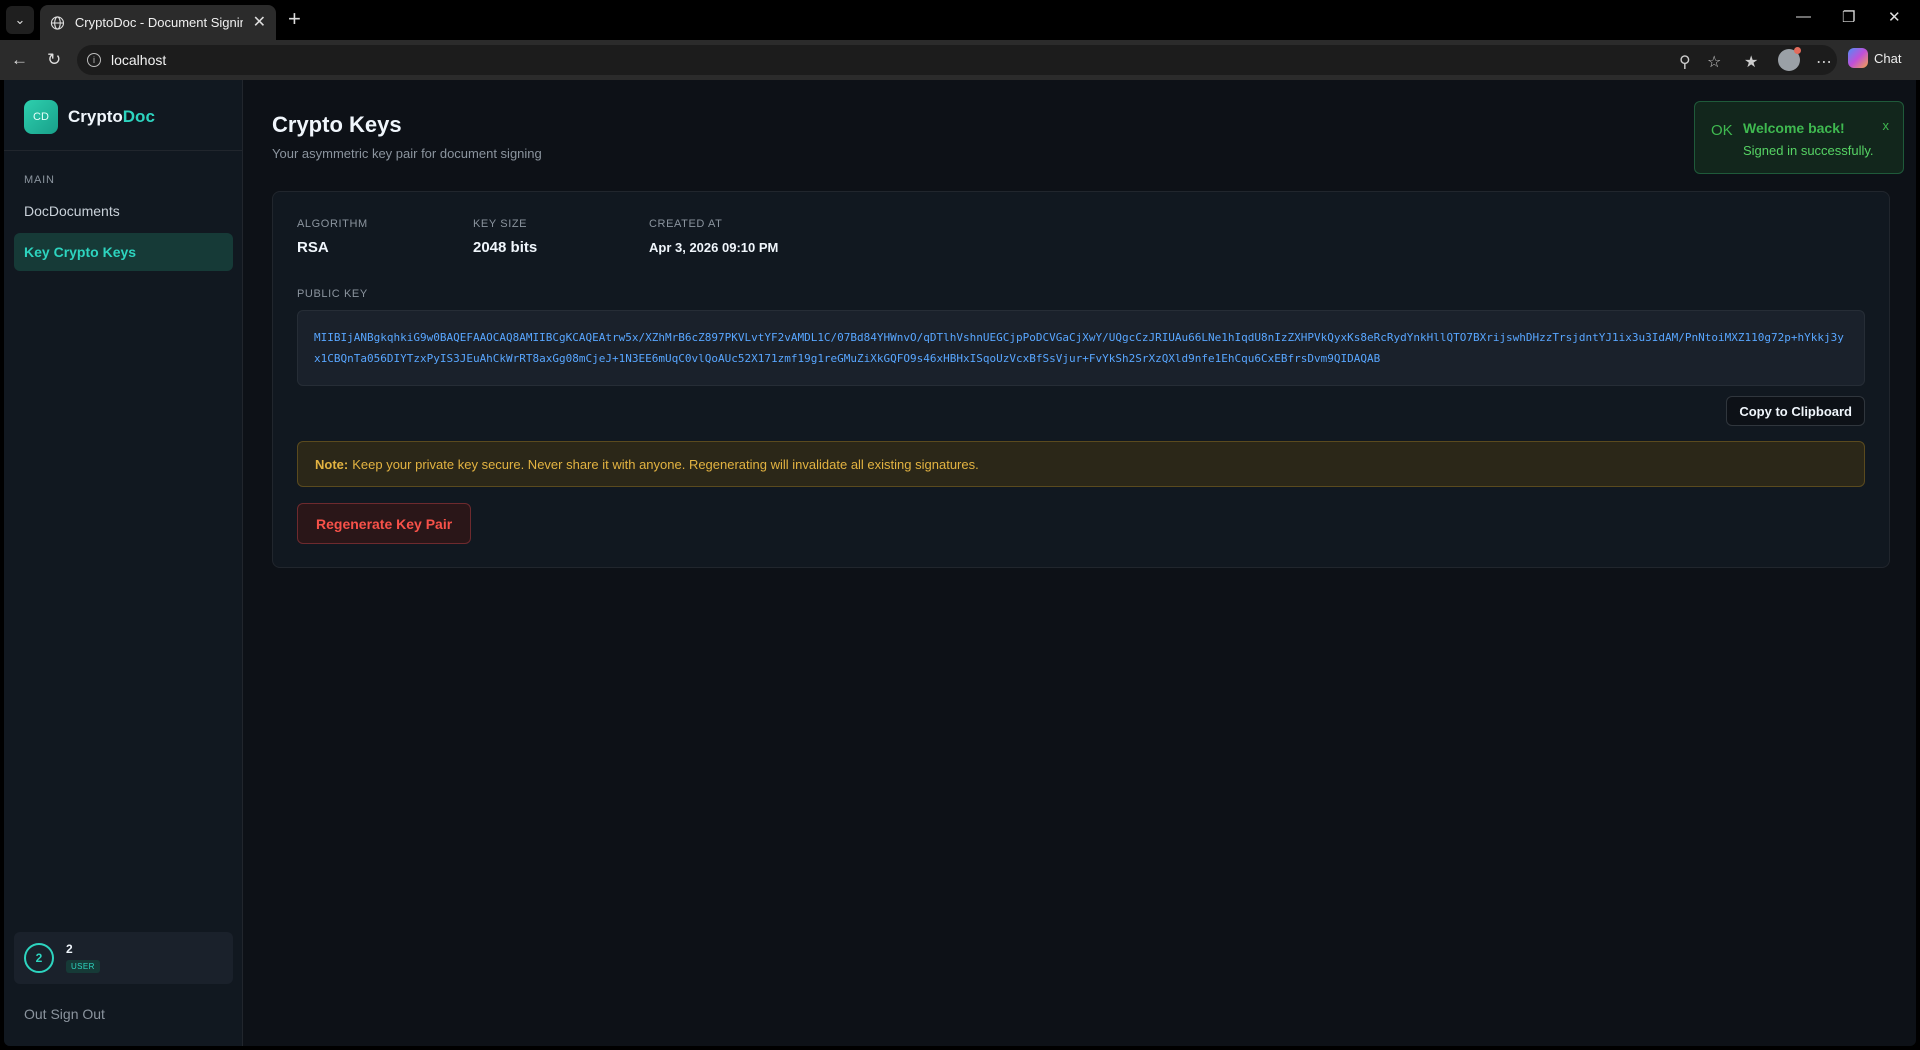 The height and width of the screenshot is (1050, 1920). What do you see at coordinates (1803, 16) in the screenshot?
I see `minimize-icon: —` at bounding box center [1803, 16].